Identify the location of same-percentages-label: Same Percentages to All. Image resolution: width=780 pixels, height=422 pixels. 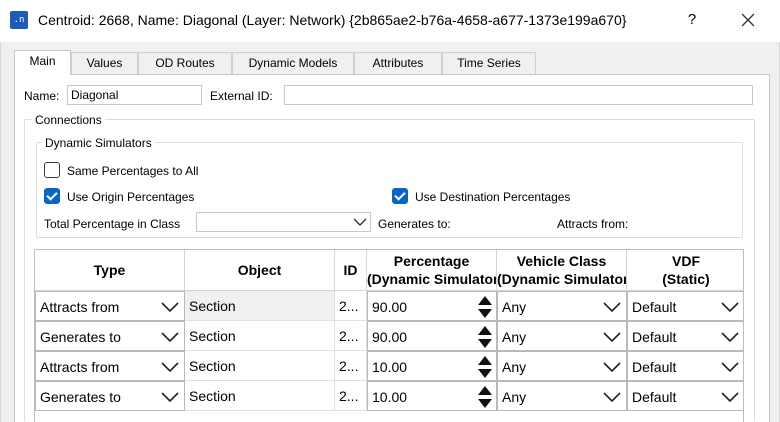
(133, 171).